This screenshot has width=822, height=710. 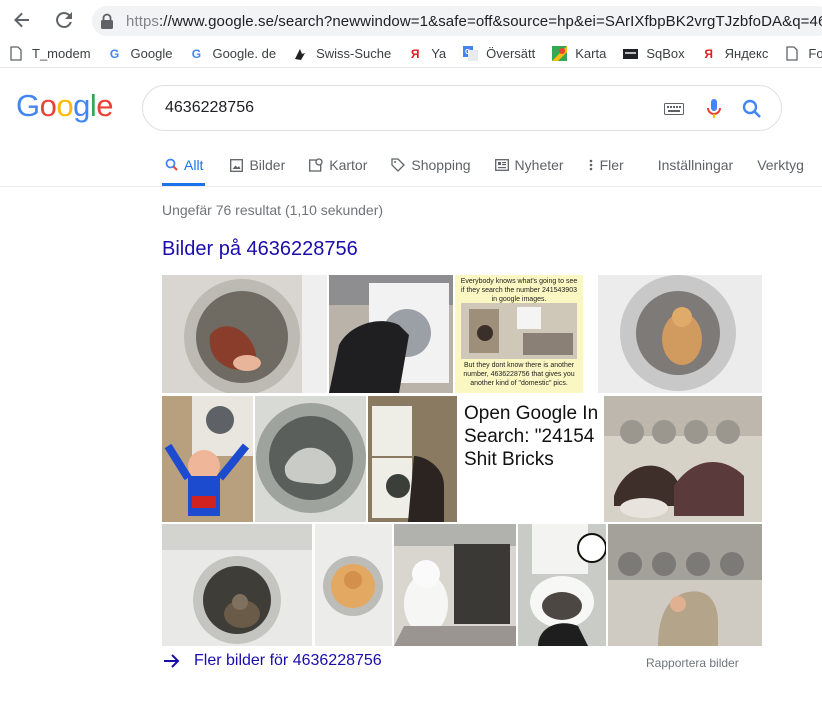 What do you see at coordinates (539, 165) in the screenshot?
I see `tab-label: Nyheter` at bounding box center [539, 165].